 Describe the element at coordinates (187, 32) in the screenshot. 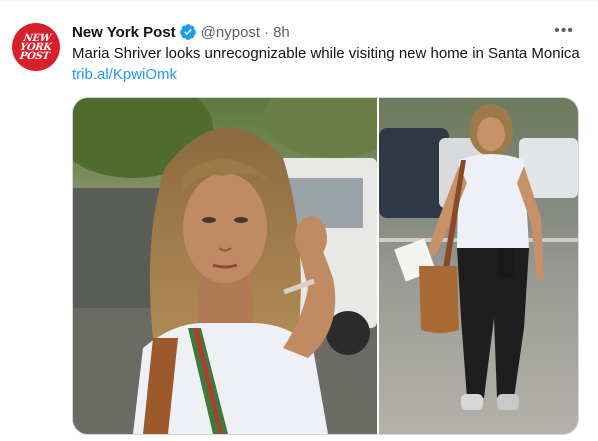

I see `verified-badge-icon` at that location.